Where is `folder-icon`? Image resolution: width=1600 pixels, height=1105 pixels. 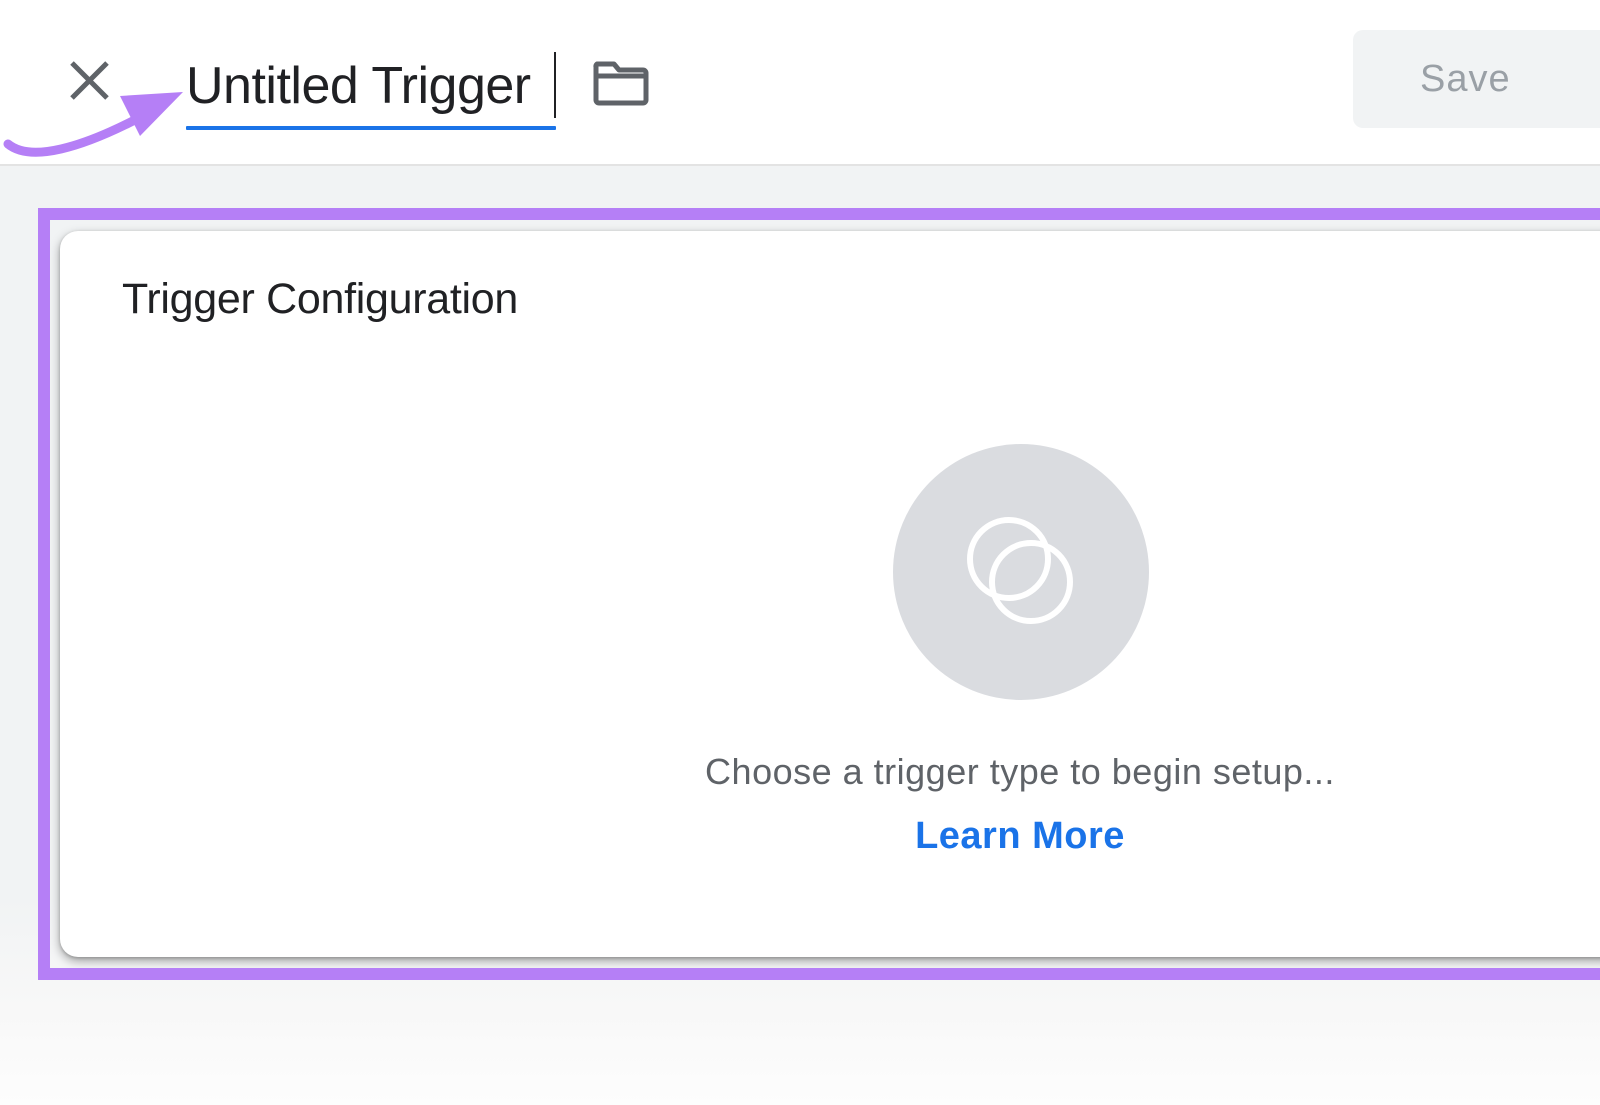 folder-icon is located at coordinates (621, 83).